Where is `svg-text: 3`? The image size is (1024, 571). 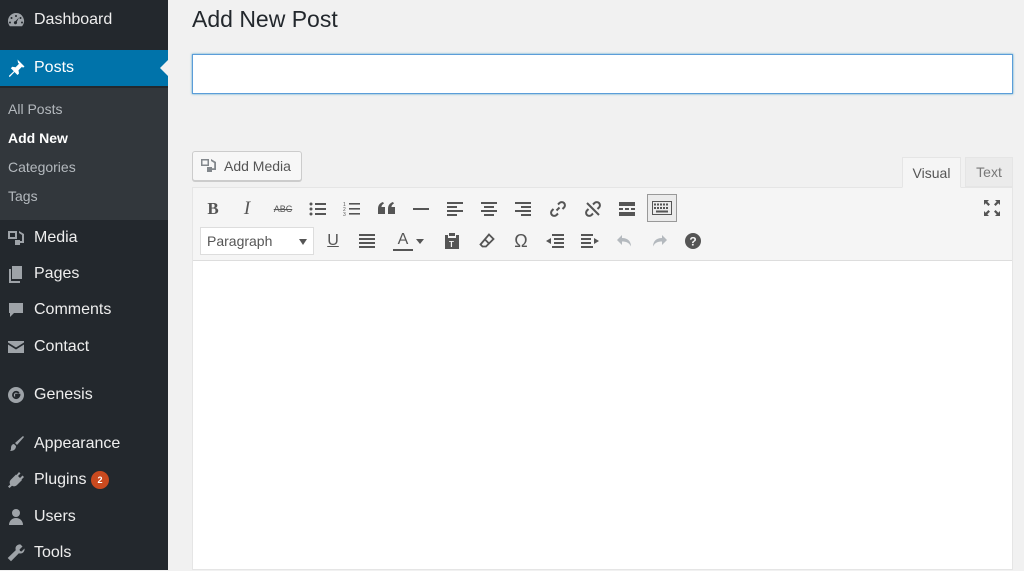
svg-text: 3 is located at coordinates (344, 214).